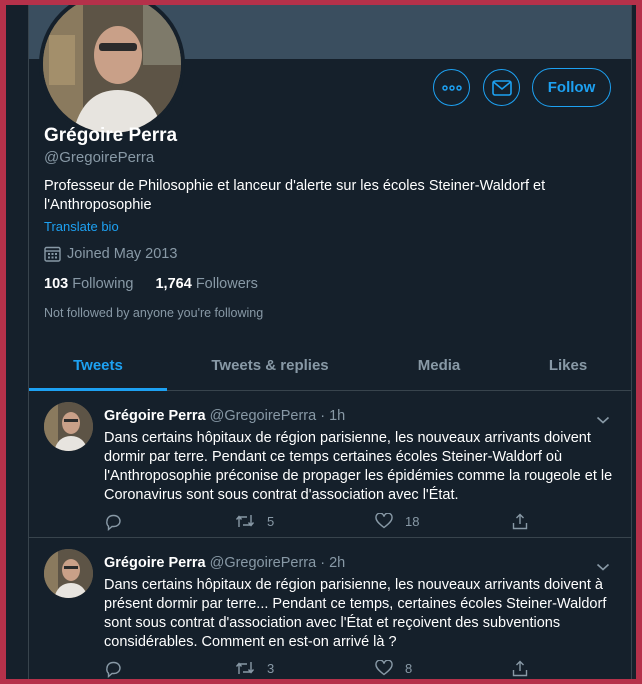 The width and height of the screenshot is (642, 684). I want to click on calendar-icon, so click(52, 254).